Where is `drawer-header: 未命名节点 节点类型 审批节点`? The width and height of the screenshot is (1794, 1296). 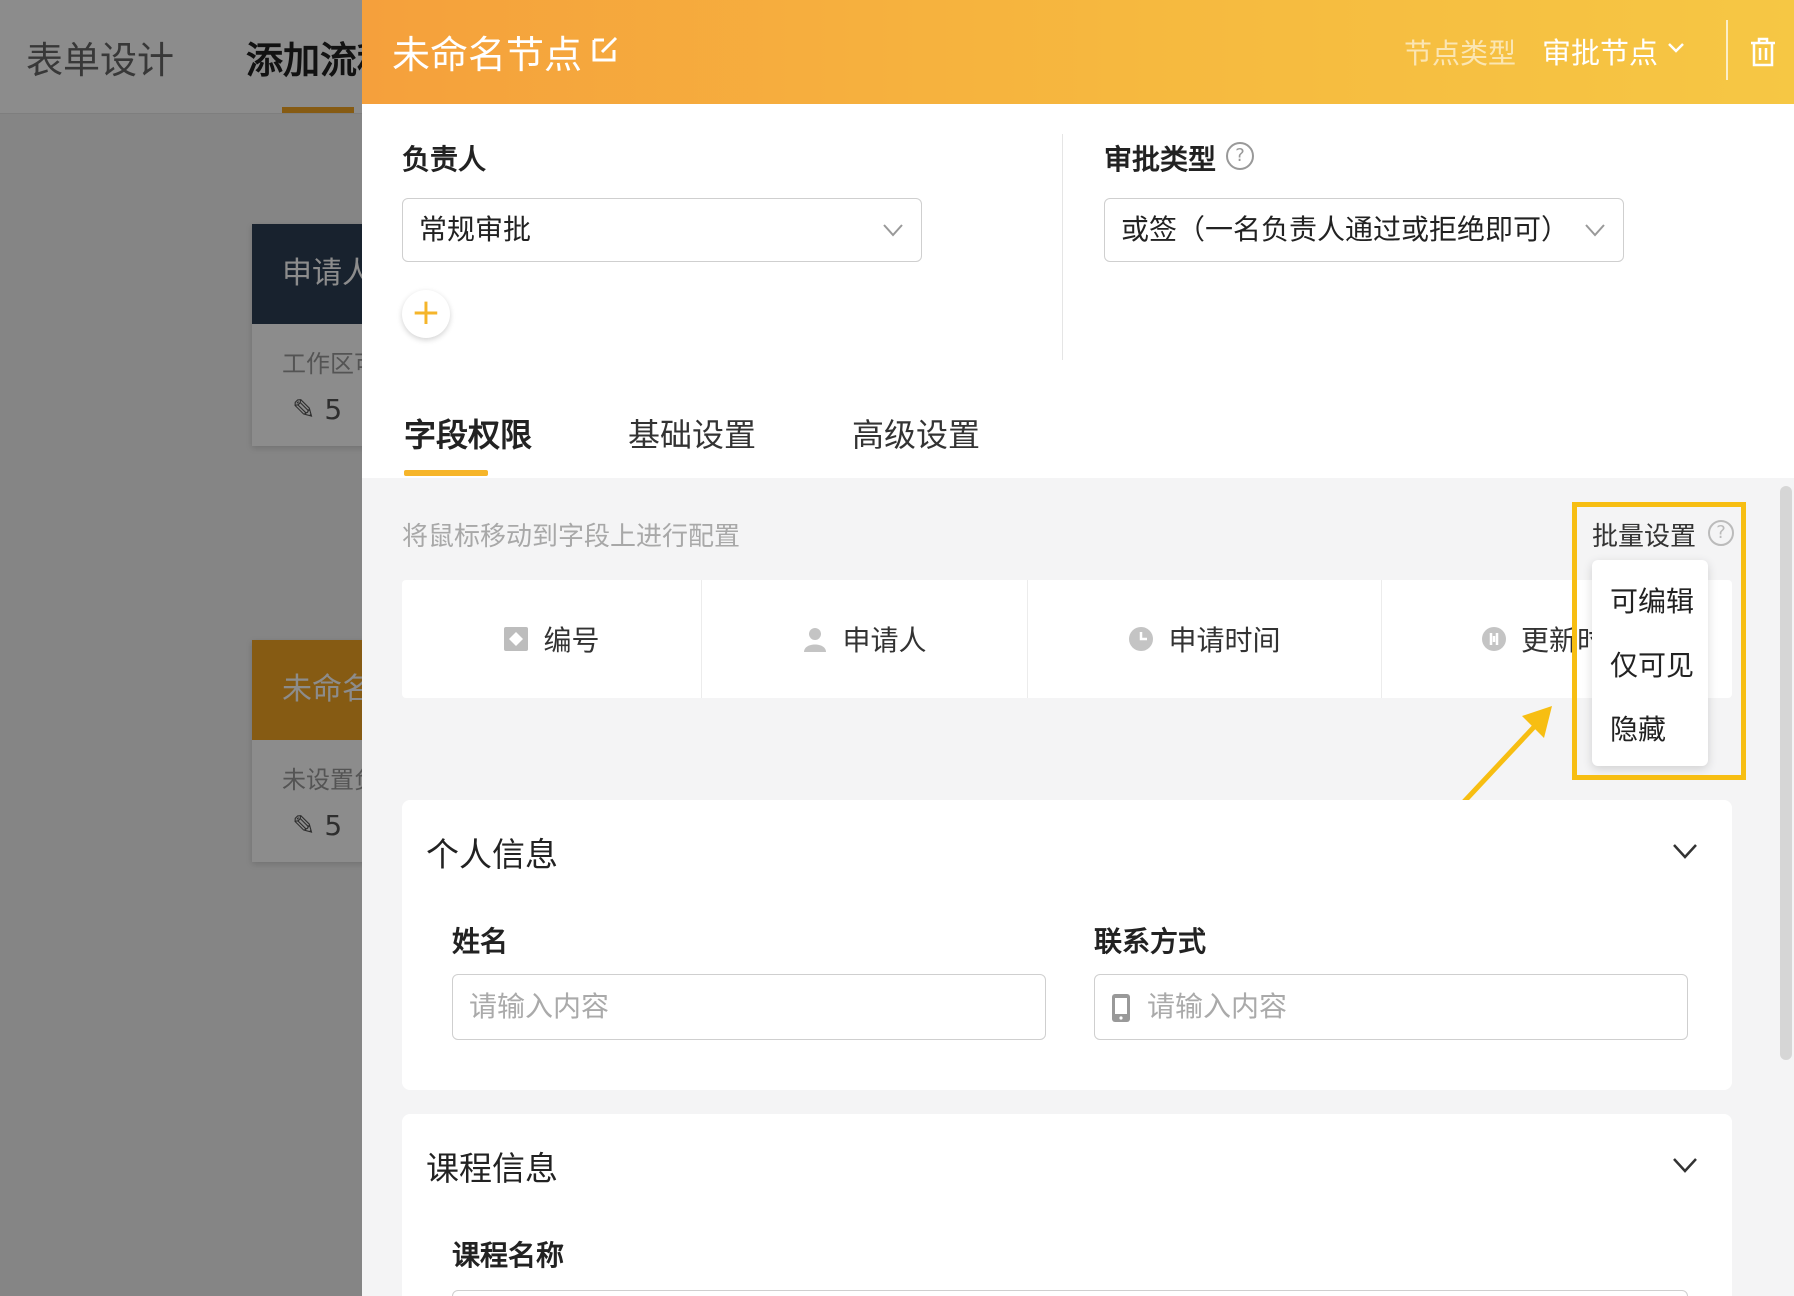 drawer-header: 未命名节点 节点类型 审批节点 is located at coordinates (1078, 52).